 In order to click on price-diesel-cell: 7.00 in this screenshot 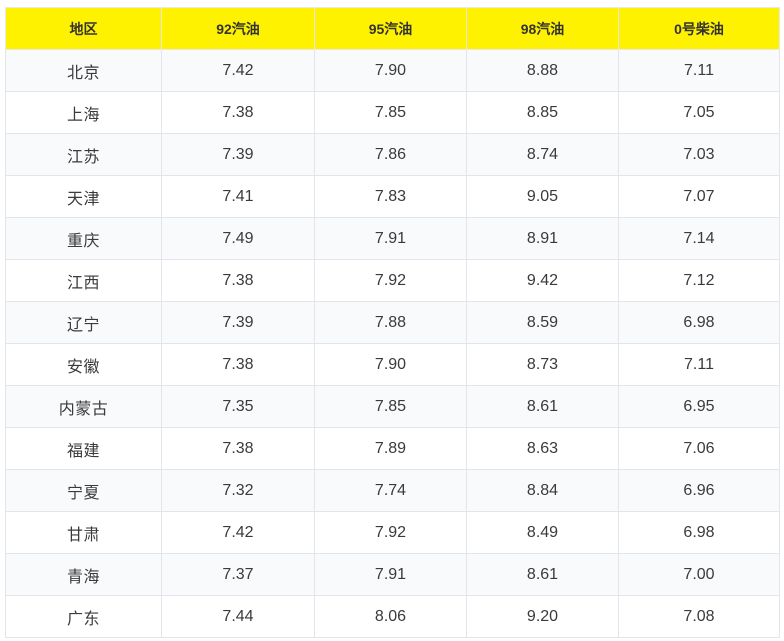, I will do `click(699, 574)`.